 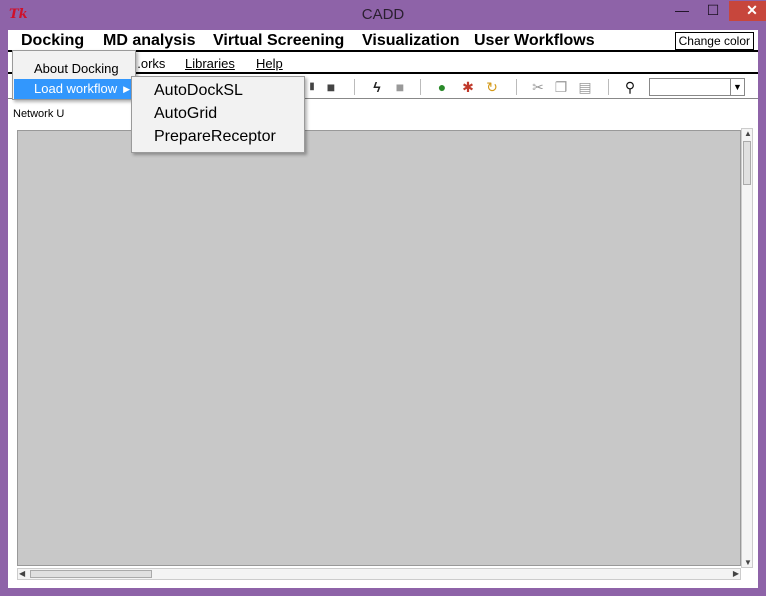 What do you see at coordinates (736, 573) in the screenshot?
I see `scroll-right-icon: ▶` at bounding box center [736, 573].